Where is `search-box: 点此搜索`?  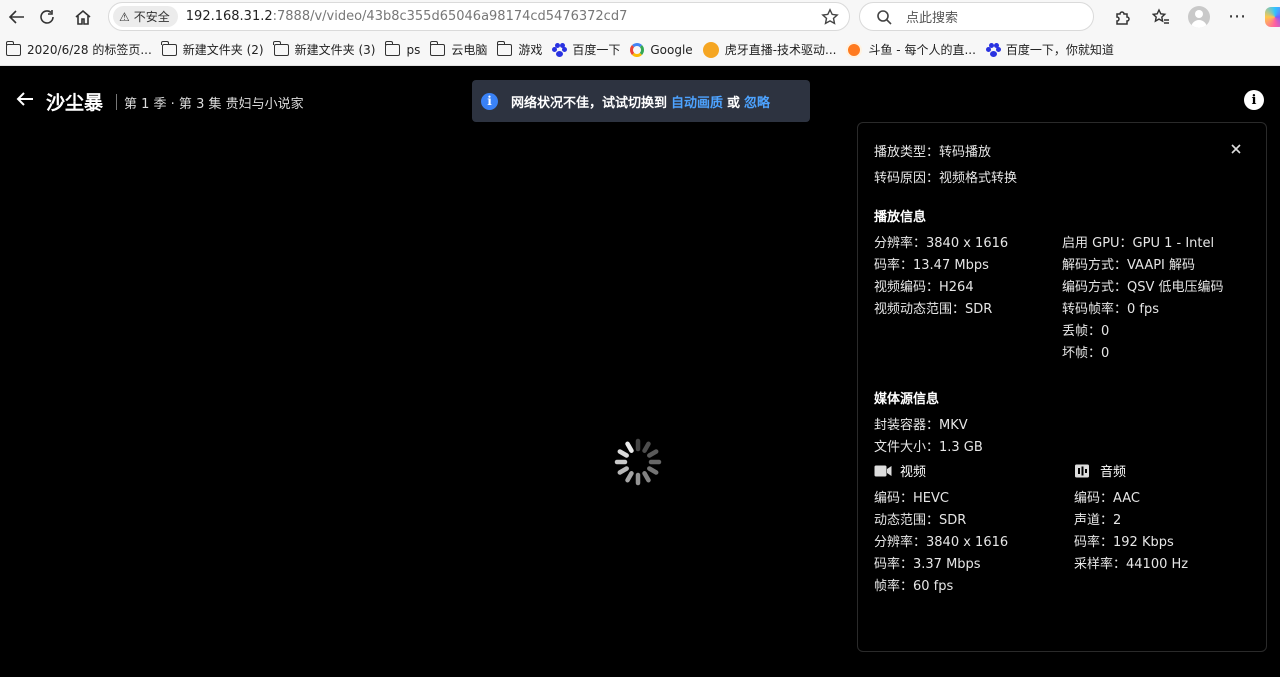
search-box: 点此搜索 is located at coordinates (976, 16).